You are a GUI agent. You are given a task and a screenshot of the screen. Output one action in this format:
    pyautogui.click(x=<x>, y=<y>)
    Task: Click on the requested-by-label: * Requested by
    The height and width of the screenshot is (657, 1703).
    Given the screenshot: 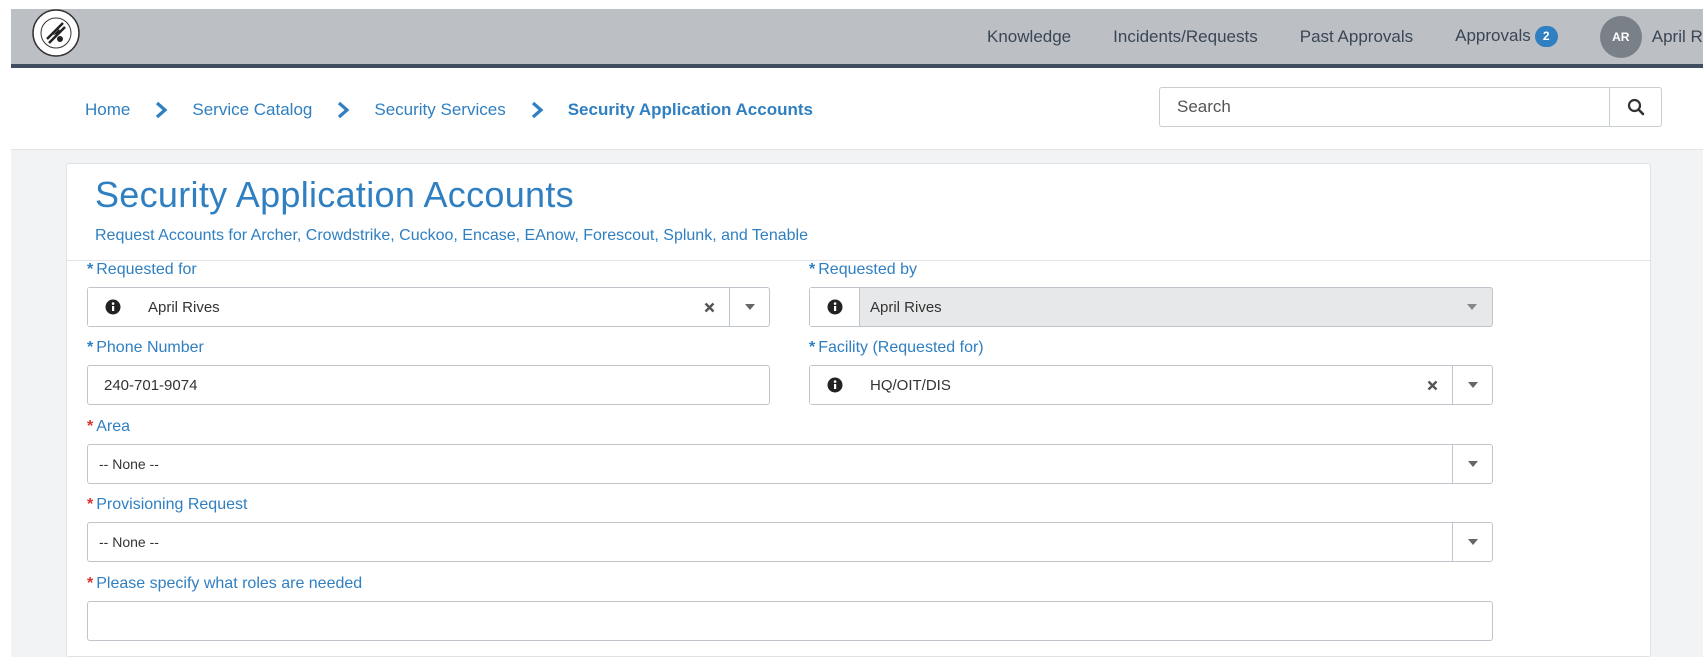 What is the action you would take?
    pyautogui.click(x=863, y=270)
    